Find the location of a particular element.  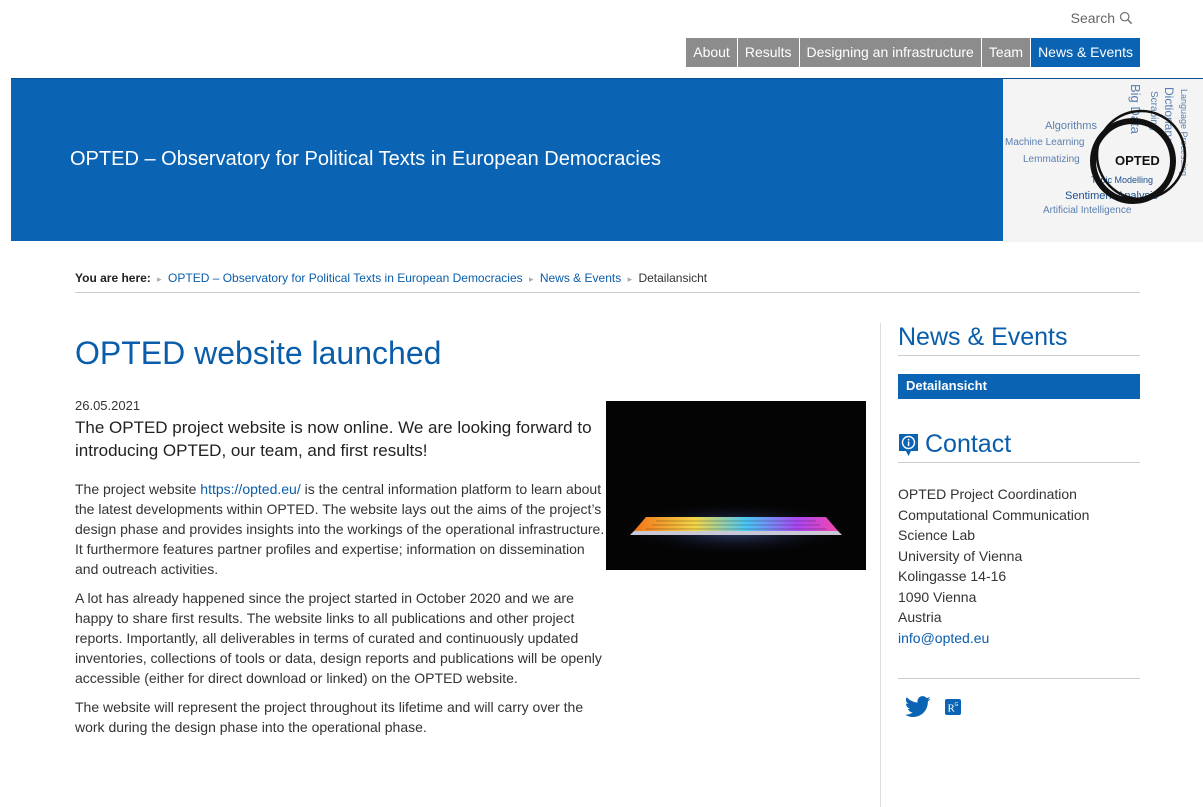

address-line: Kolingasse 14-16 is located at coordinates (952, 576).